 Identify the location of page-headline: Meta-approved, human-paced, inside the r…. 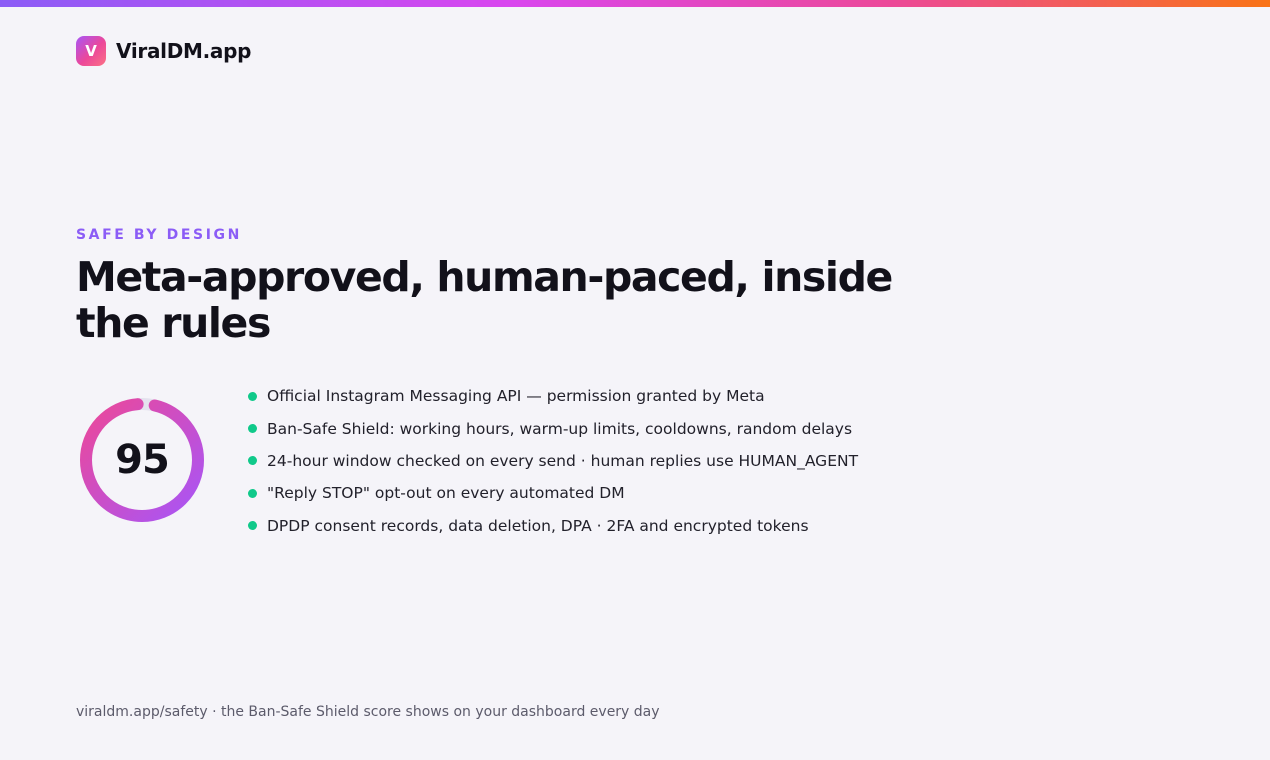
(484, 300).